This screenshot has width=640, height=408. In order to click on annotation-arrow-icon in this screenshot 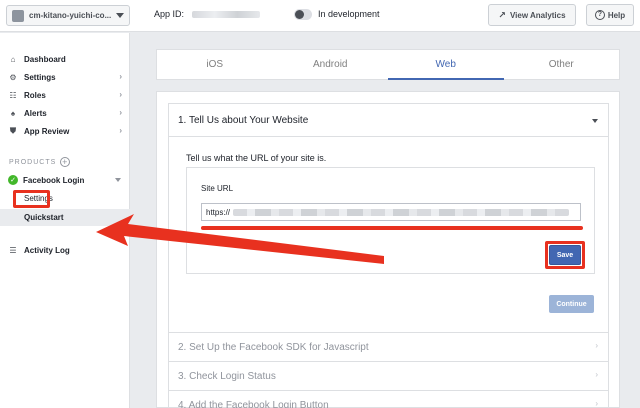, I will do `click(240, 239)`.